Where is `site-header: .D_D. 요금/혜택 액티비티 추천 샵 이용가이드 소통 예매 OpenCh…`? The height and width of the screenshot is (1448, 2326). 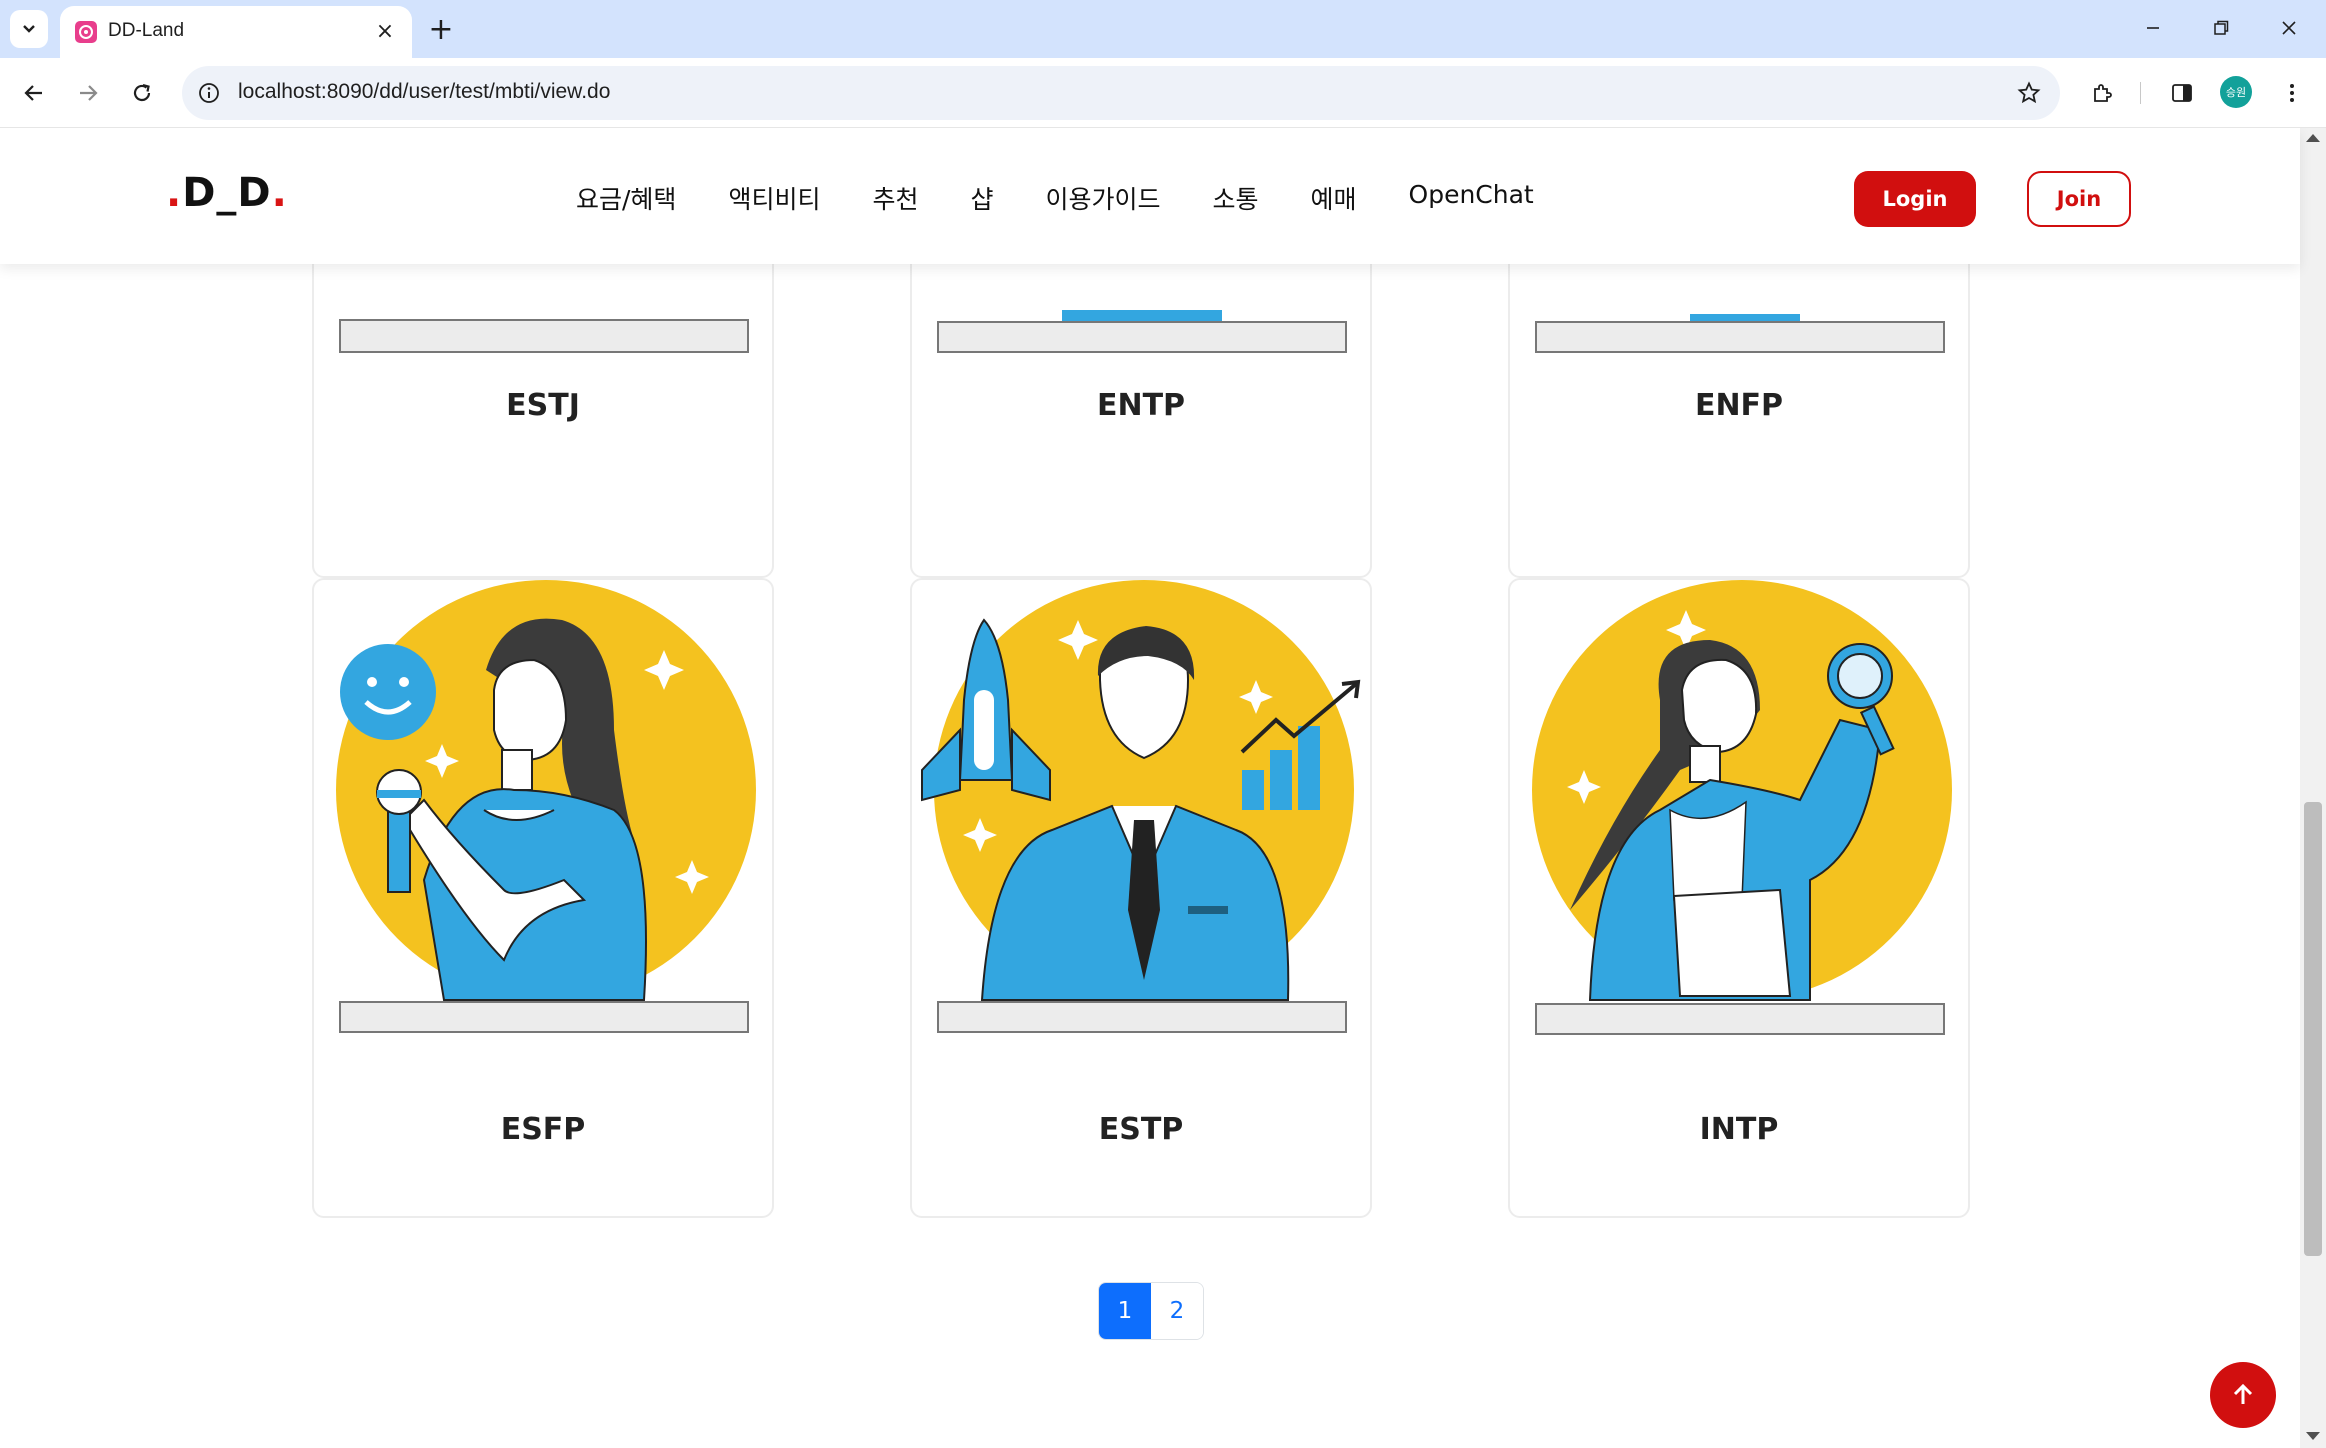 site-header: .D_D. 요금/혜택 액티비티 추천 샵 이용가이드 소통 예매 OpenCh… is located at coordinates (1150, 196).